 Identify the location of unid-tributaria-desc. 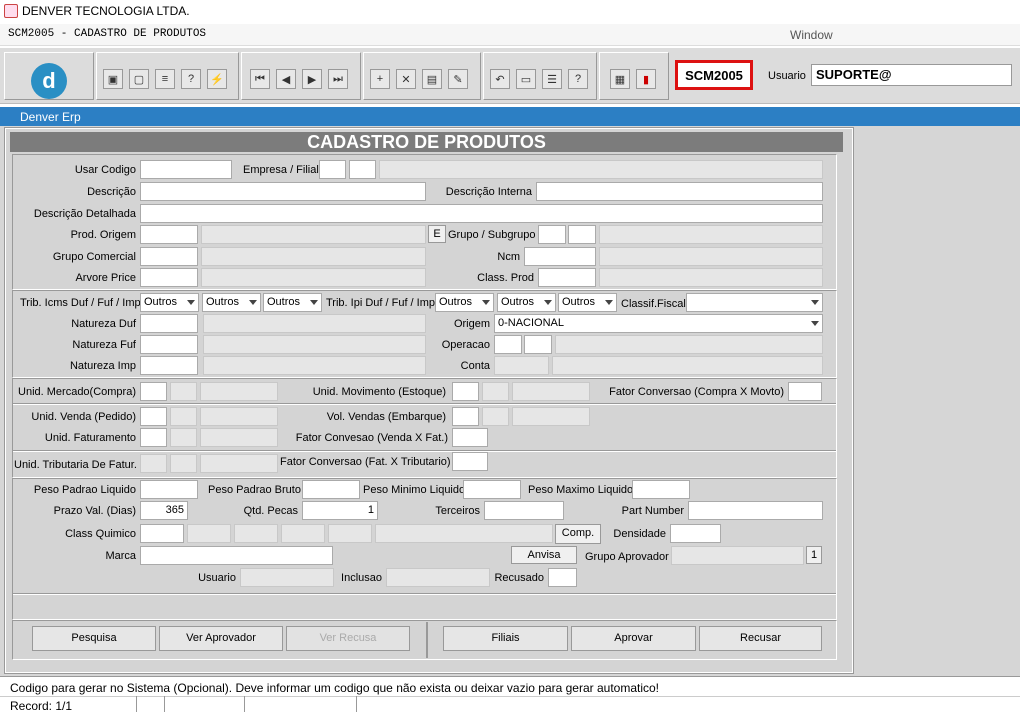
(239, 463).